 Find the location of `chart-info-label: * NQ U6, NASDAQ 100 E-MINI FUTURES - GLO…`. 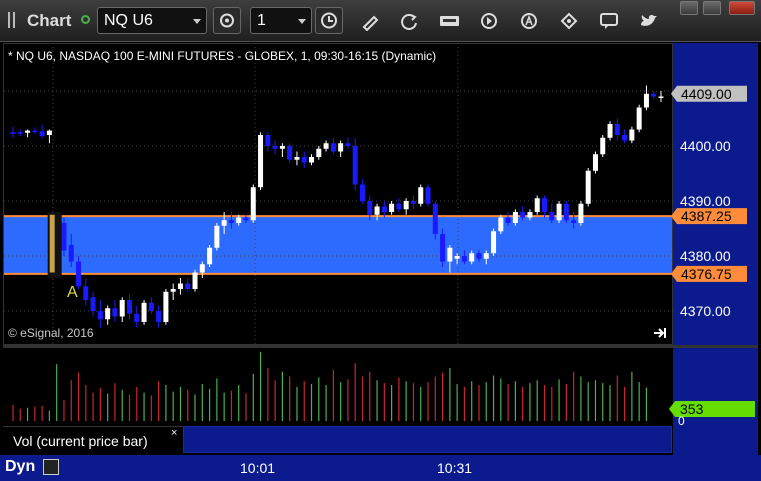

chart-info-label: * NQ U6, NASDAQ 100 E-MINI FUTURES - GLO… is located at coordinates (222, 56).